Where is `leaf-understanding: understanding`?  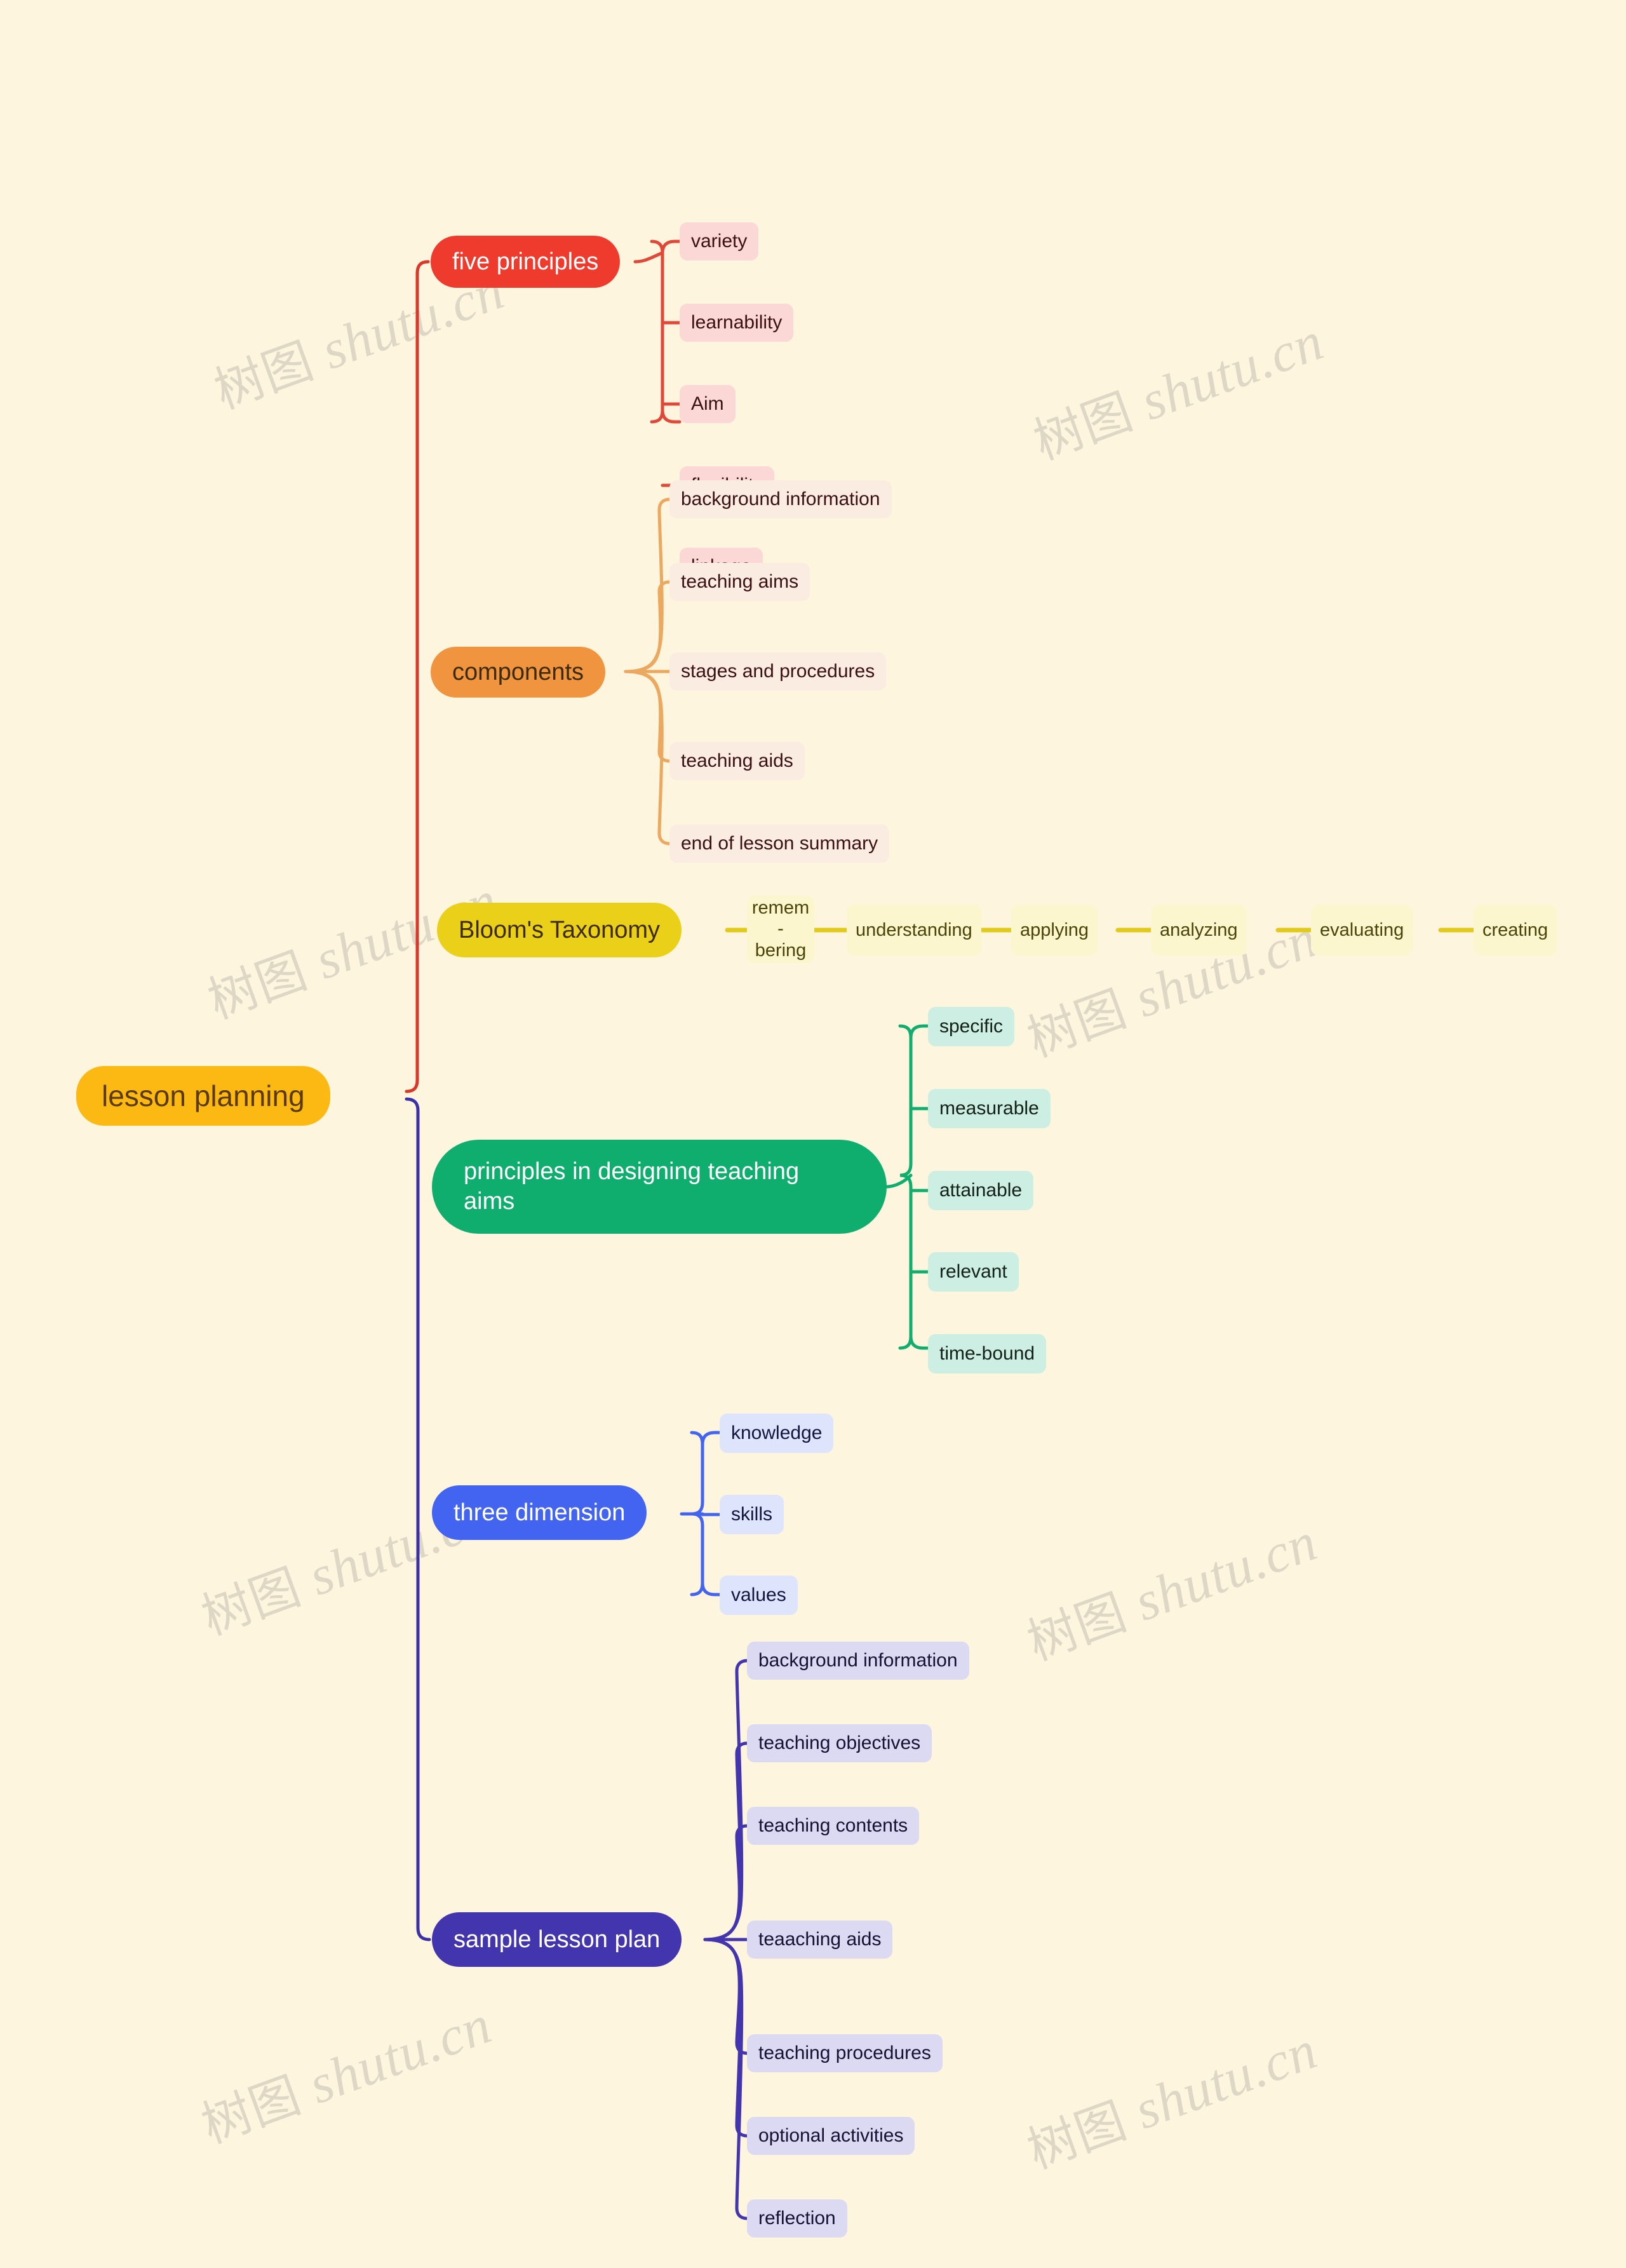
leaf-understanding: understanding is located at coordinates (914, 930).